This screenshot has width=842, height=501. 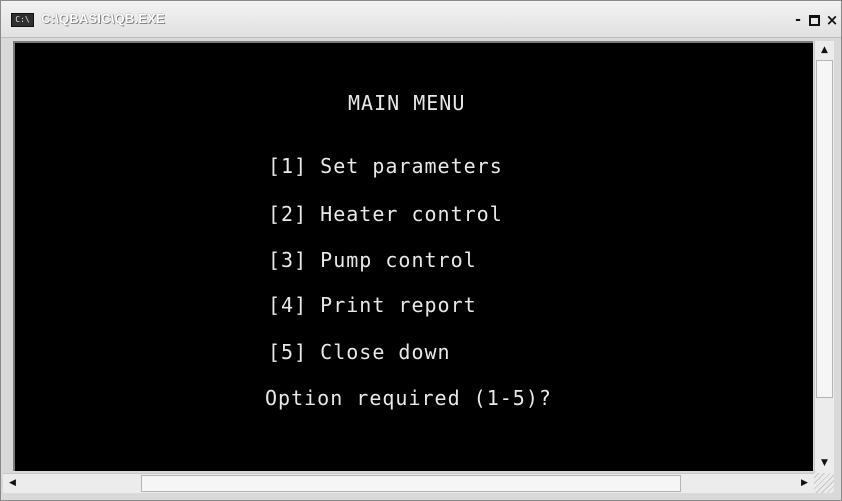 What do you see at coordinates (103, 18) in the screenshot?
I see `window-title: C:\QBASIC\QB.EXE` at bounding box center [103, 18].